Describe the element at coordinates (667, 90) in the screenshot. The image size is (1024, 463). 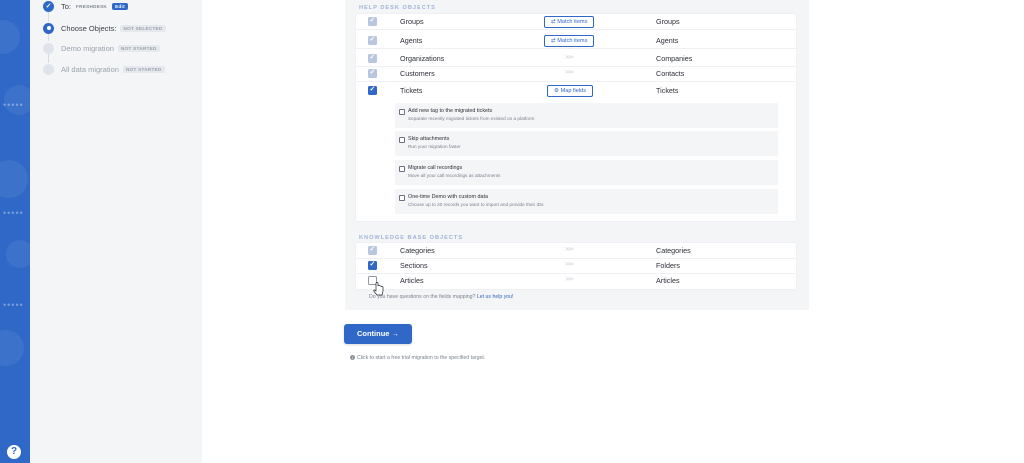
I see `target-object: Tickets` at that location.